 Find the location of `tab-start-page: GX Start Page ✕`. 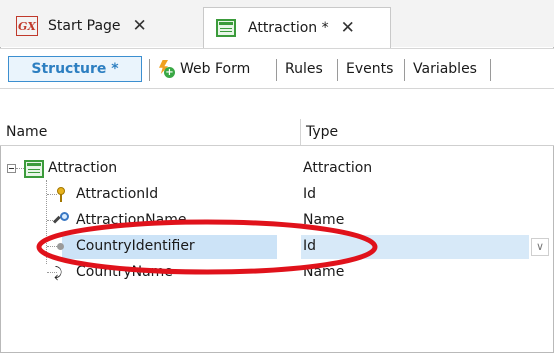

tab-start-page: GX Start Page ✕ is located at coordinates (104, 26).